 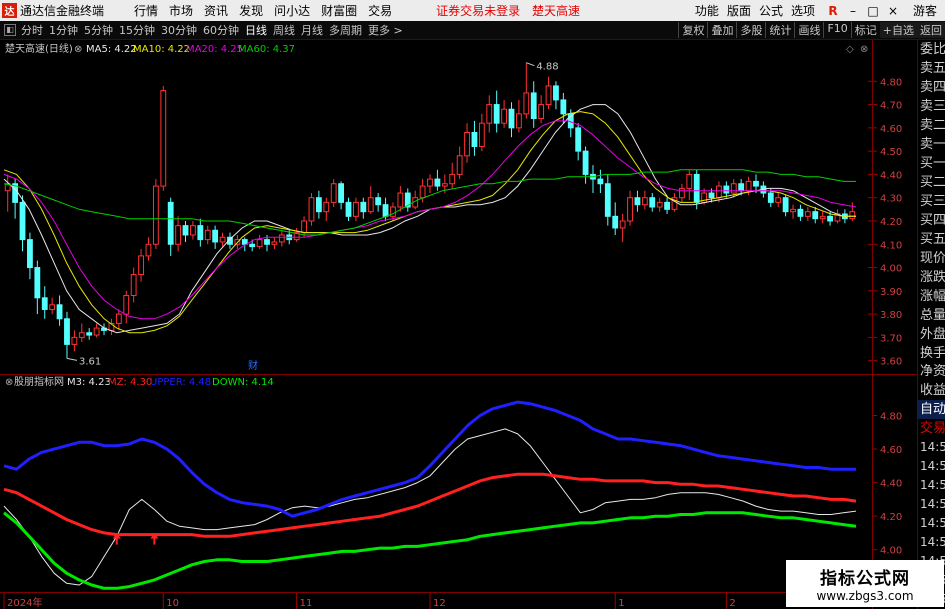 I want to click on tool-overlay: 叠加, so click(x=721, y=30).